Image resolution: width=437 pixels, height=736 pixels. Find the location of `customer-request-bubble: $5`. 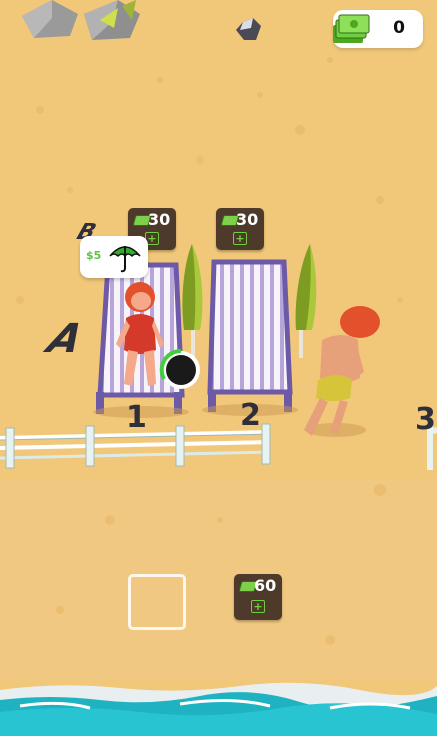

customer-request-bubble: $5 is located at coordinates (114, 257).